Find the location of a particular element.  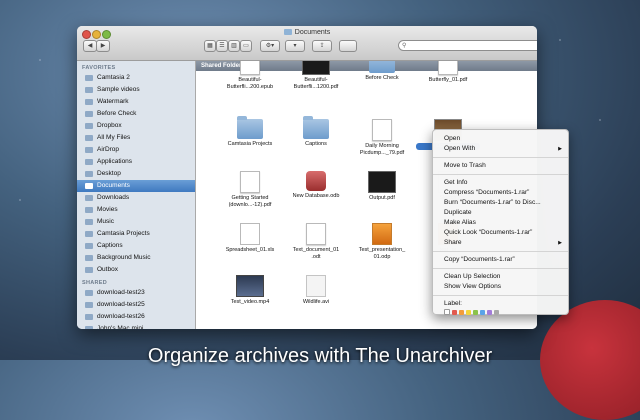

sidebar-item-label: Before Check is located at coordinates (117, 113).